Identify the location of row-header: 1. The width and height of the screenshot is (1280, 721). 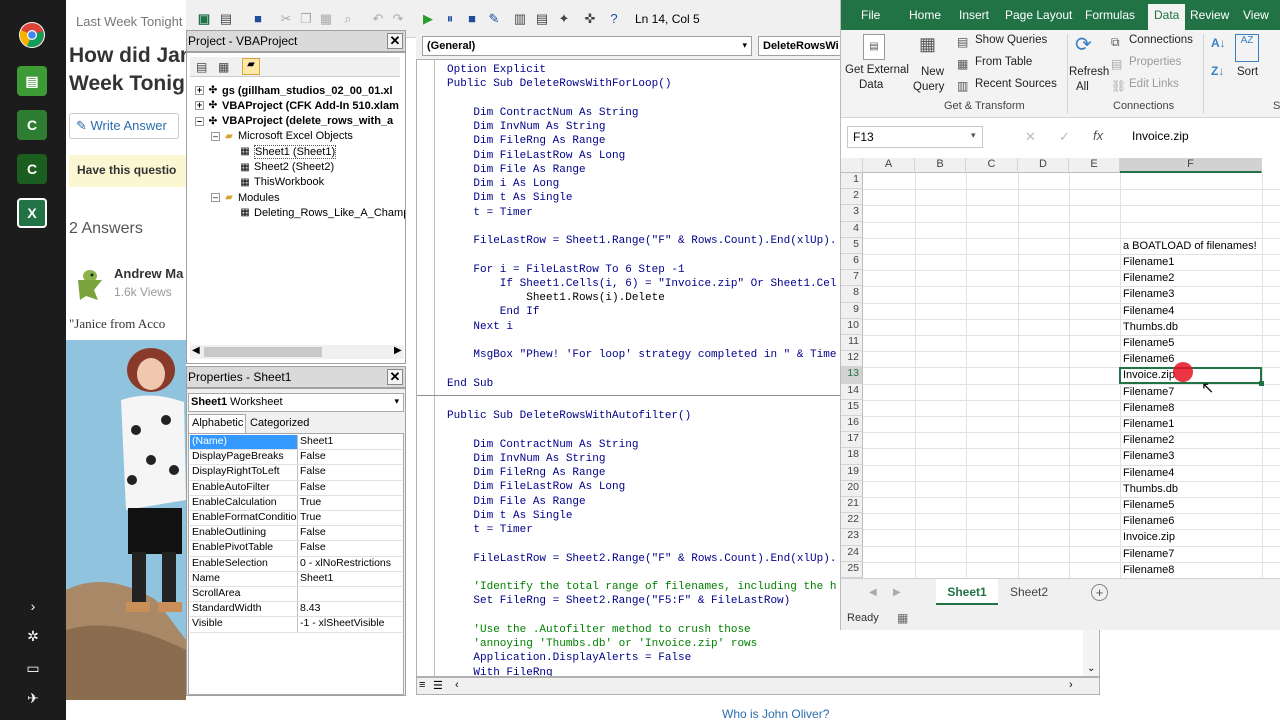
(852, 181).